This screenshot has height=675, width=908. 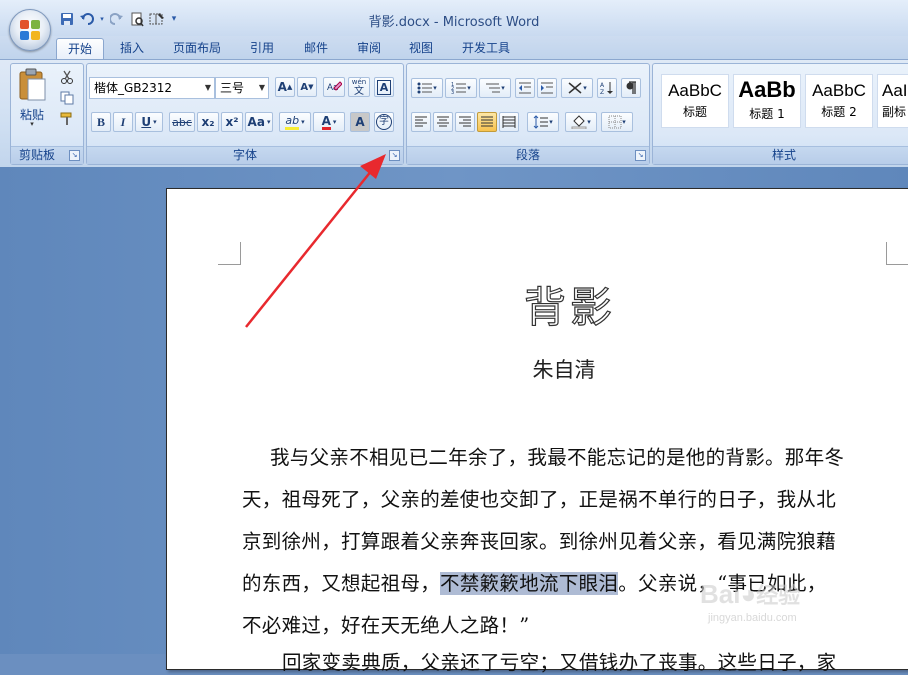 I want to click on show-marks-button, so click(x=631, y=88).